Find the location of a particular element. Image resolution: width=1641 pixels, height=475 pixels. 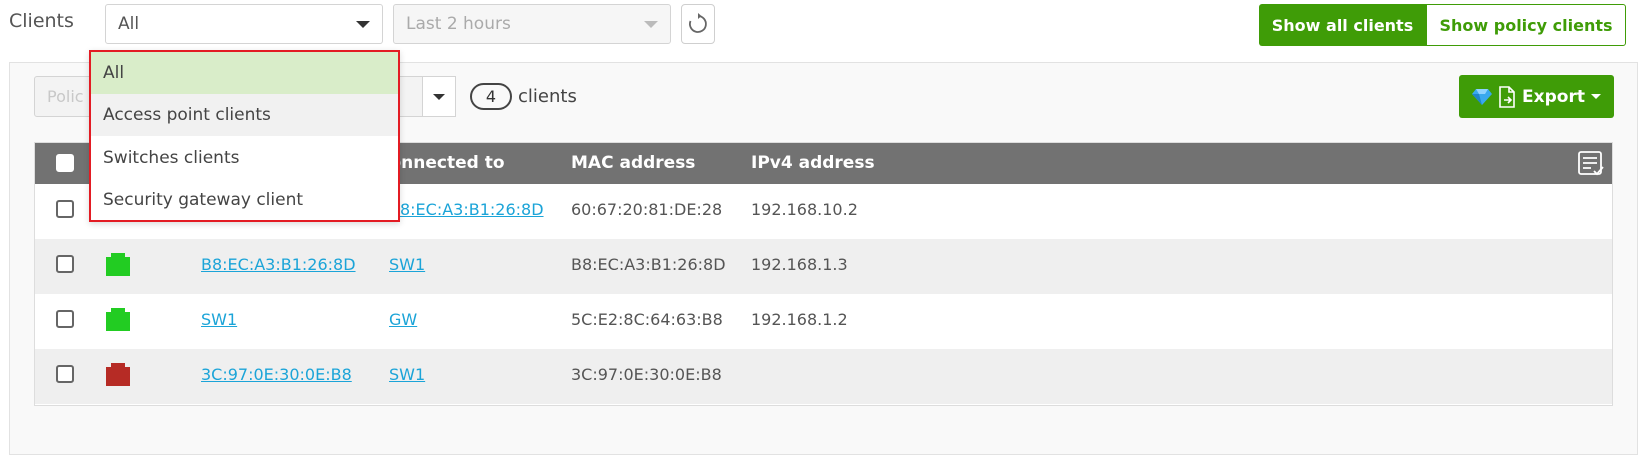

menu-item-security-gateway-client: Security gateway client is located at coordinates (244, 200).